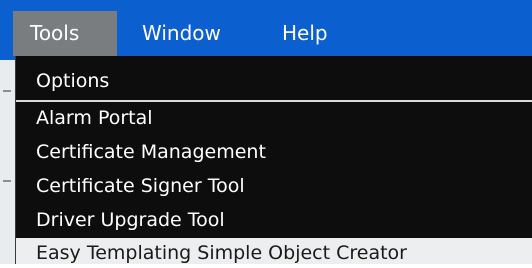 This screenshot has width=532, height=268. I want to click on menu-item-certificate-signer-tool: Certificate Signer Tool, so click(274, 186).